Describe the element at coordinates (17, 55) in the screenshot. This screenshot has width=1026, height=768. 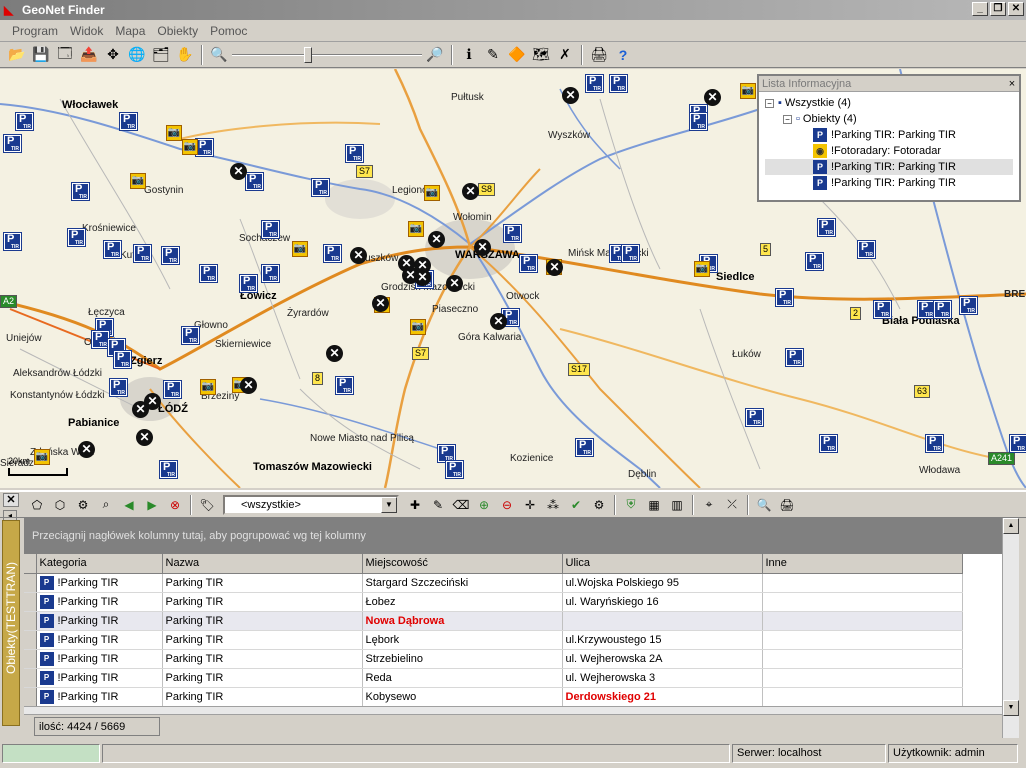
I see `open-icon: 📂` at that location.